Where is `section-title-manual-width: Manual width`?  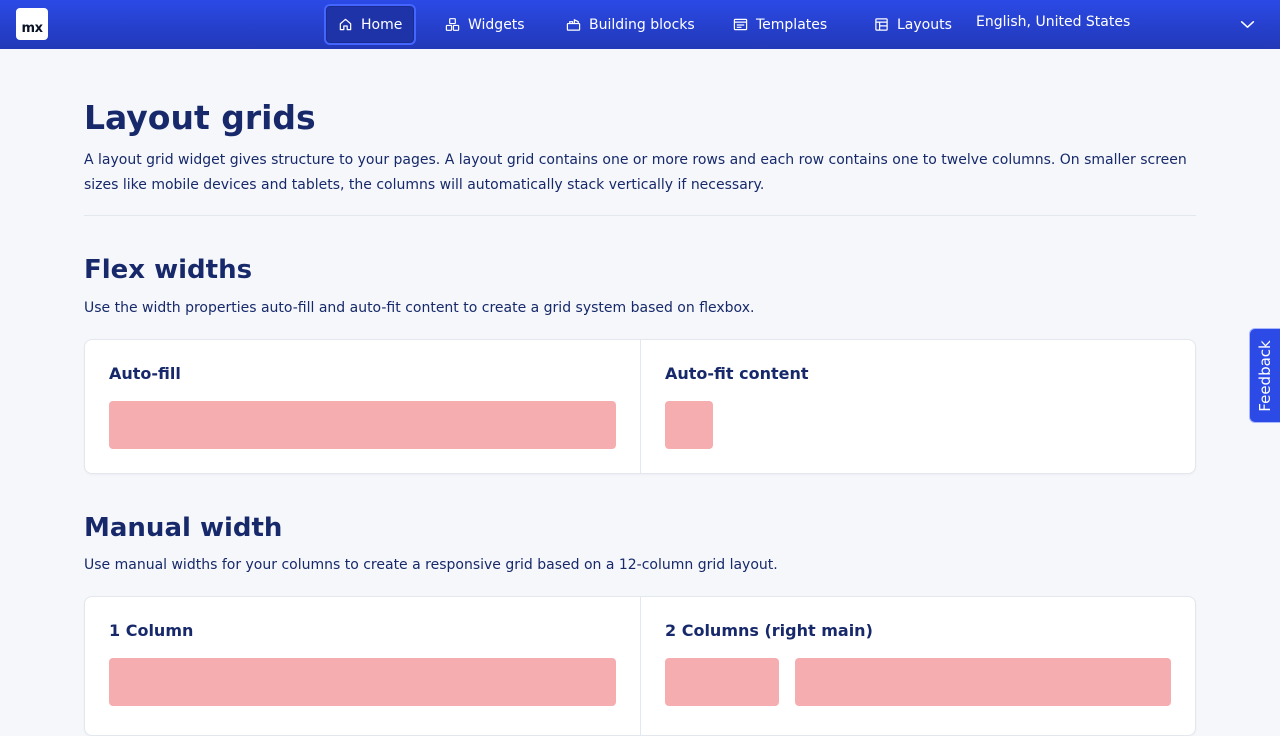 section-title-manual-width: Manual width is located at coordinates (183, 528).